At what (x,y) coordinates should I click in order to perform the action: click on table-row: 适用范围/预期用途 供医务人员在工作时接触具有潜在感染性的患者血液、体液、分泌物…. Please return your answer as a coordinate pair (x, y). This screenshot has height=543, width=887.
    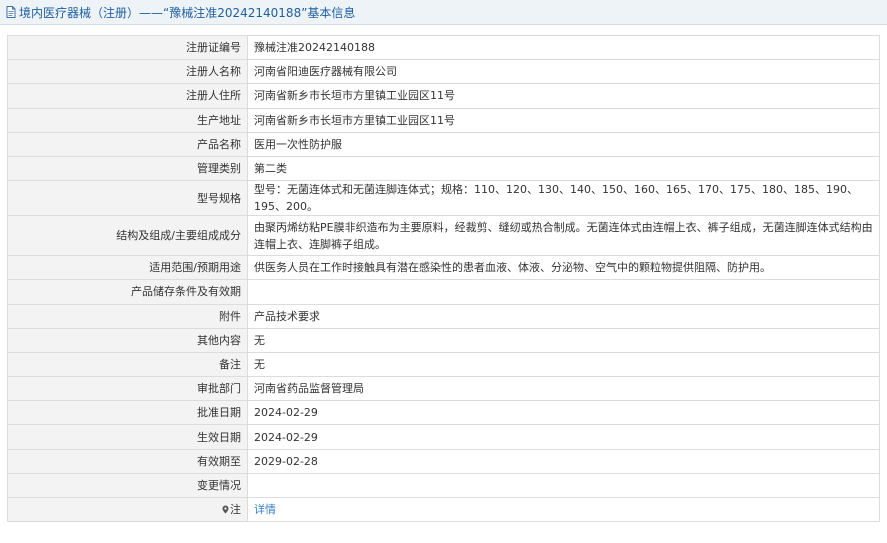
    Looking at the image, I should click on (443, 268).